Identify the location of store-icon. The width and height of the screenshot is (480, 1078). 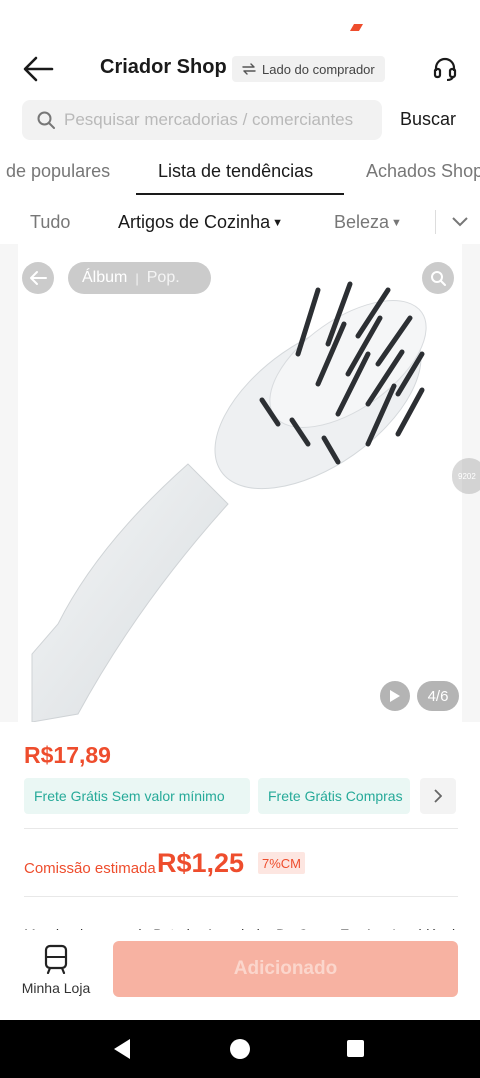
(56, 959).